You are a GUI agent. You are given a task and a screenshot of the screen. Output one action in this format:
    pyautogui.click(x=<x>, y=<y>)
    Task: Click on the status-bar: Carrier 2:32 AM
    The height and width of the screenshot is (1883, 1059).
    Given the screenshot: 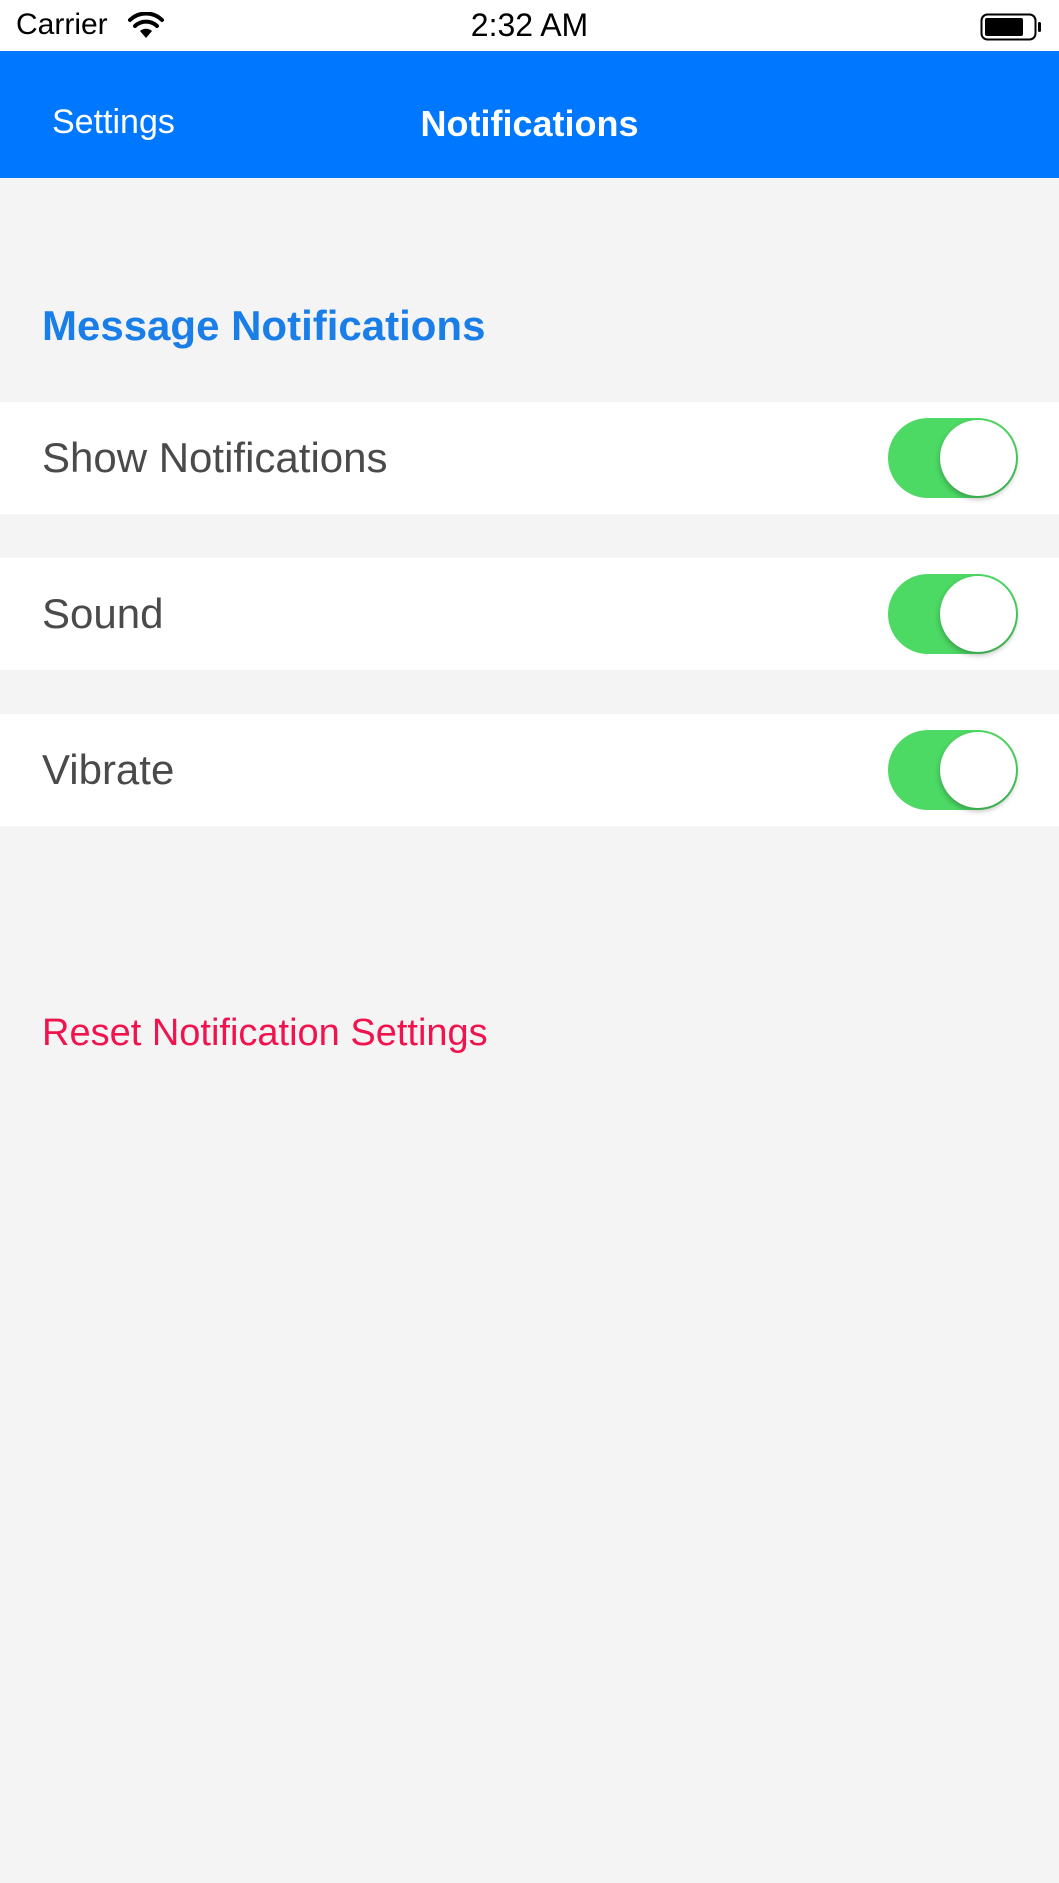 What is the action you would take?
    pyautogui.click(x=529, y=25)
    